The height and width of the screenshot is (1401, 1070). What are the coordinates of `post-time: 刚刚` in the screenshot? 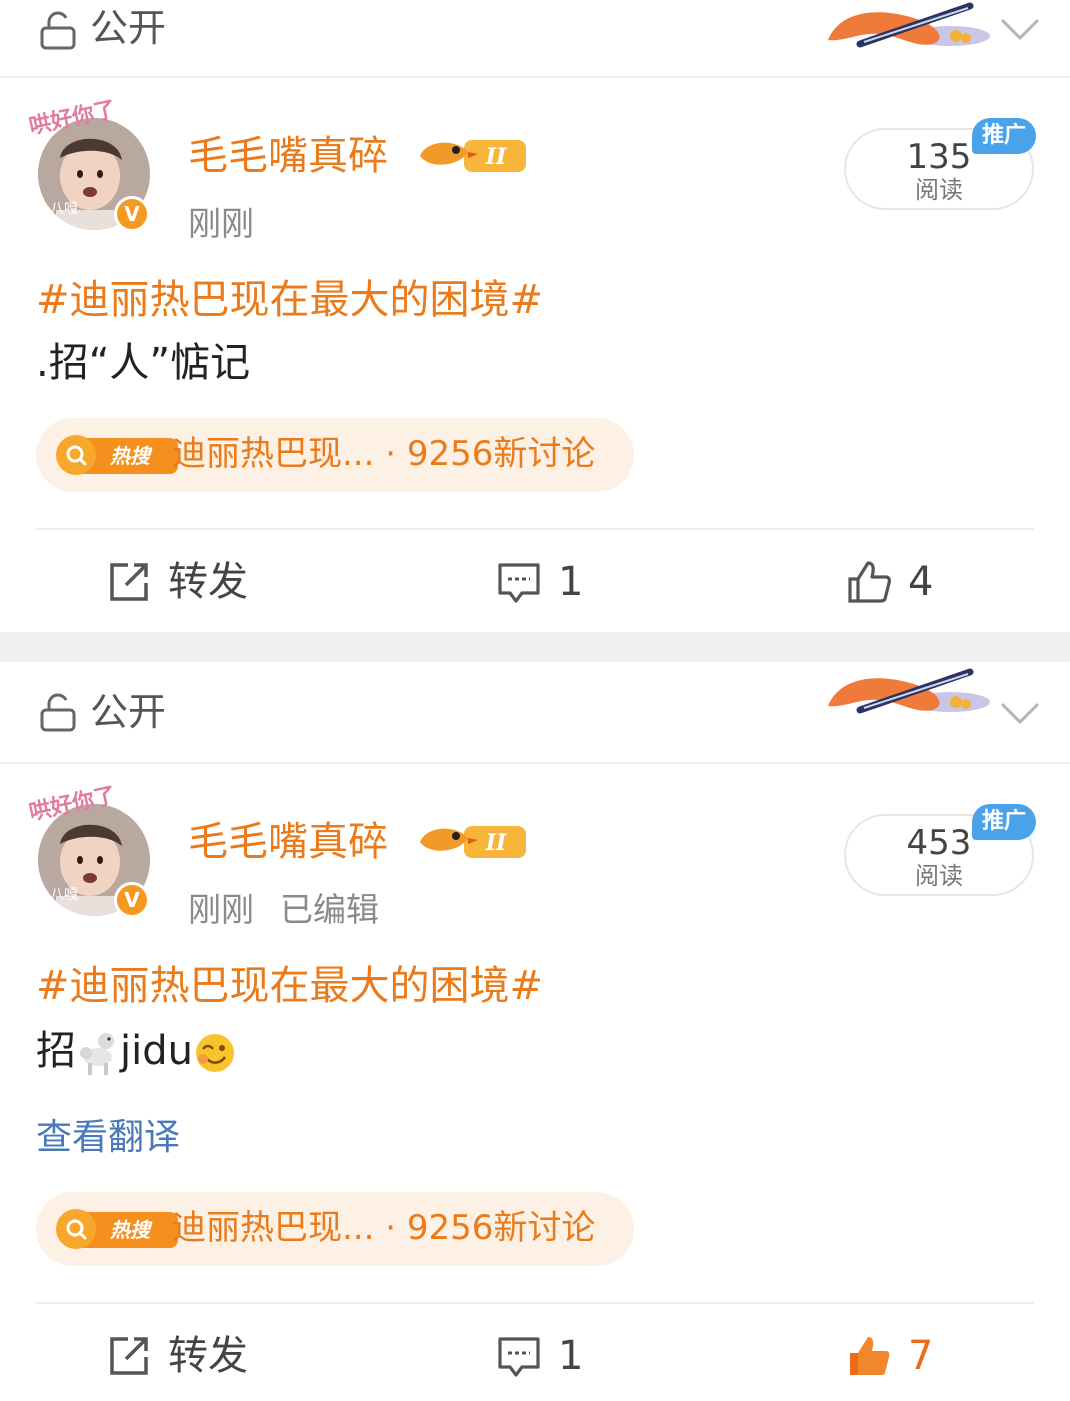 It's located at (221, 223).